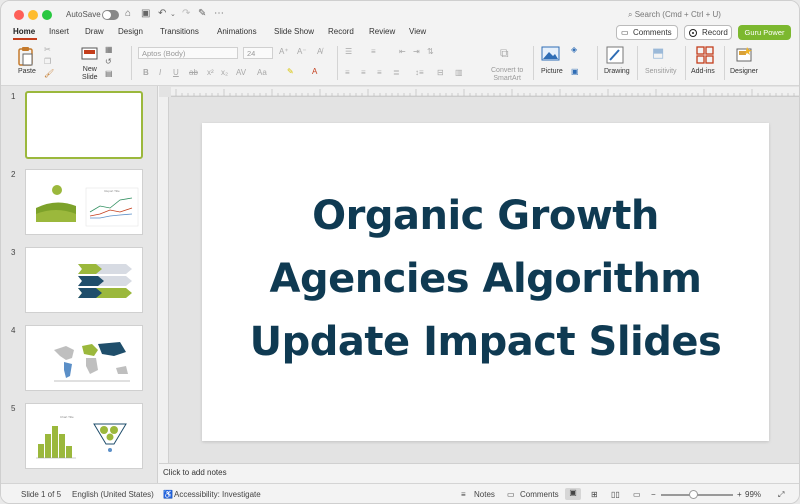  I want to click on decrease-font-icon: A⁻, so click(302, 51).